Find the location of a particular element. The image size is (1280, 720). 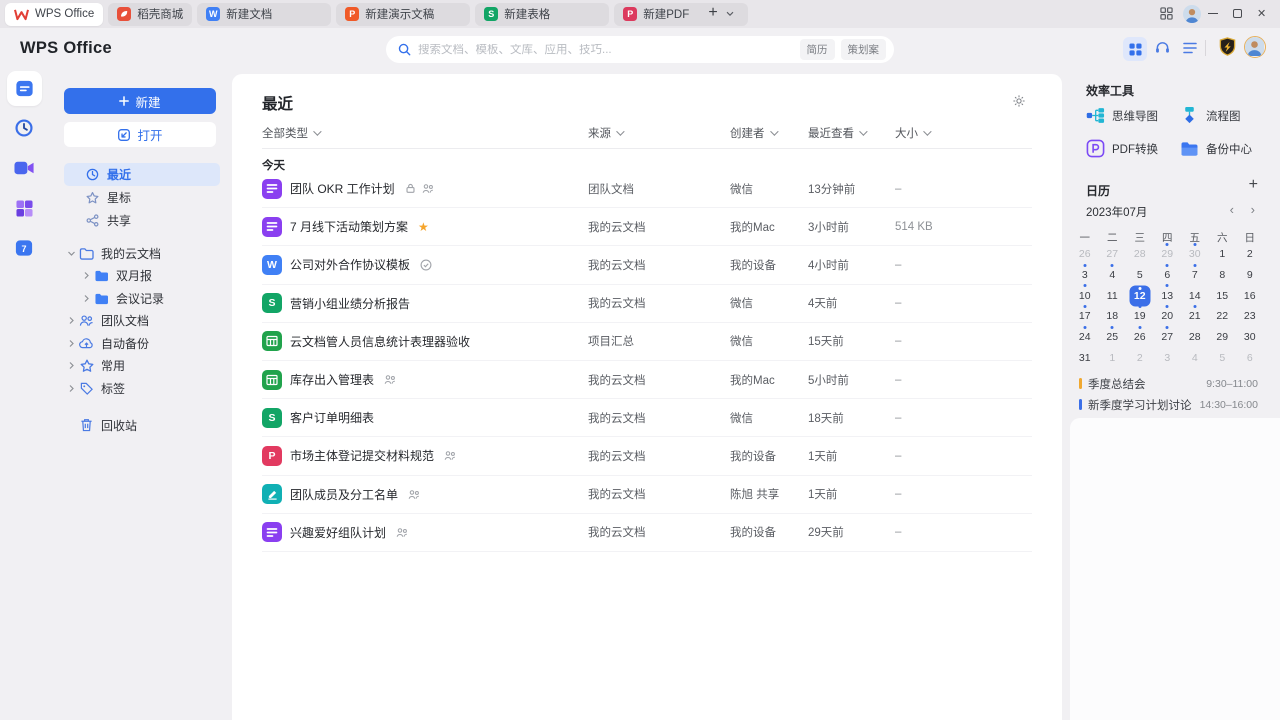

search-bar: 简历策划案 is located at coordinates (640, 49).